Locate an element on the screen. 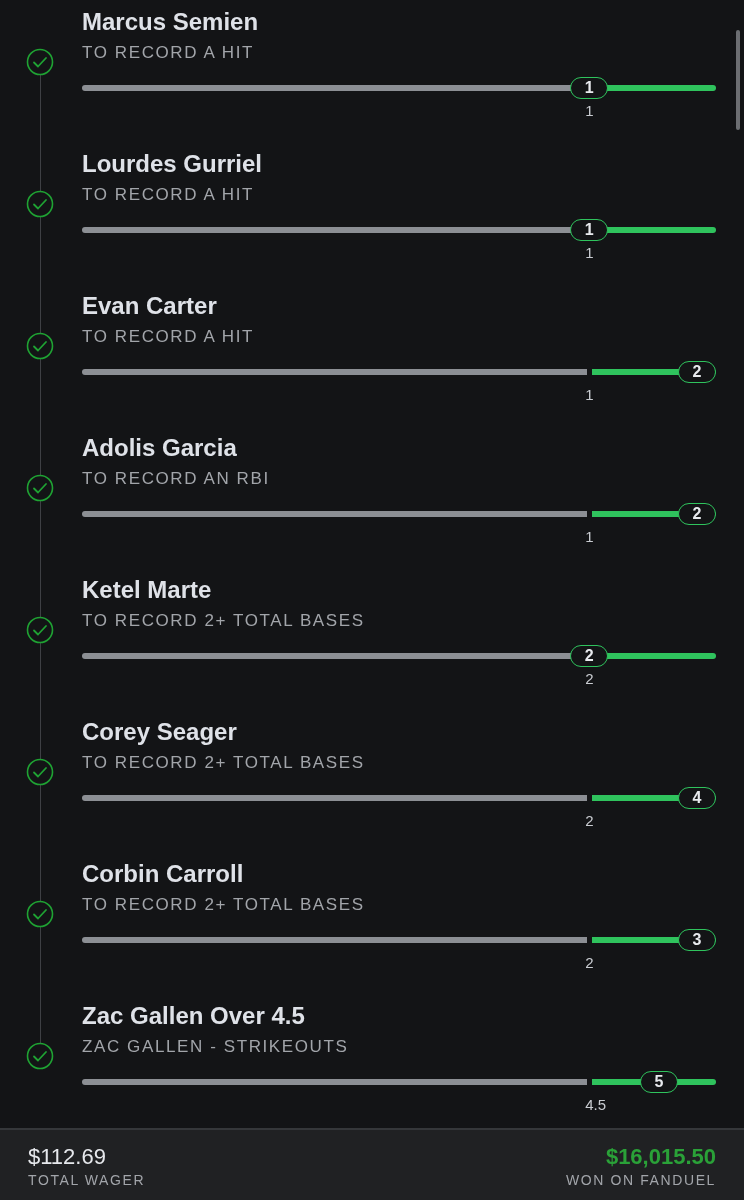 The image size is (744, 1200). payout-amount: $16,015.50 is located at coordinates (660, 1157).